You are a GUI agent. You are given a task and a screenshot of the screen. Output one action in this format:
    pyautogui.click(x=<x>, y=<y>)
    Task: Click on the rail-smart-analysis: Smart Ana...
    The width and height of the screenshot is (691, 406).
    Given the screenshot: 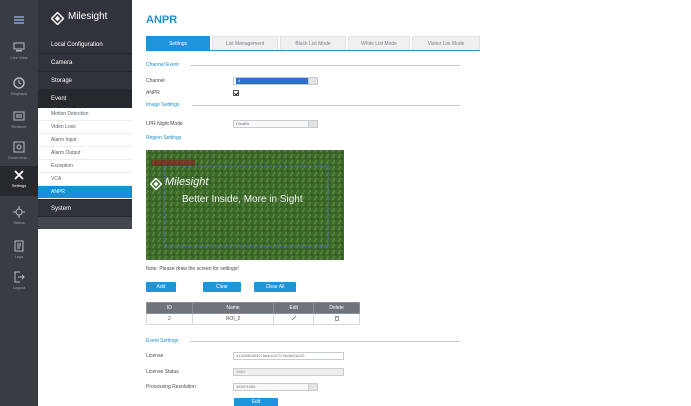 What is the action you would take?
    pyautogui.click(x=19, y=153)
    